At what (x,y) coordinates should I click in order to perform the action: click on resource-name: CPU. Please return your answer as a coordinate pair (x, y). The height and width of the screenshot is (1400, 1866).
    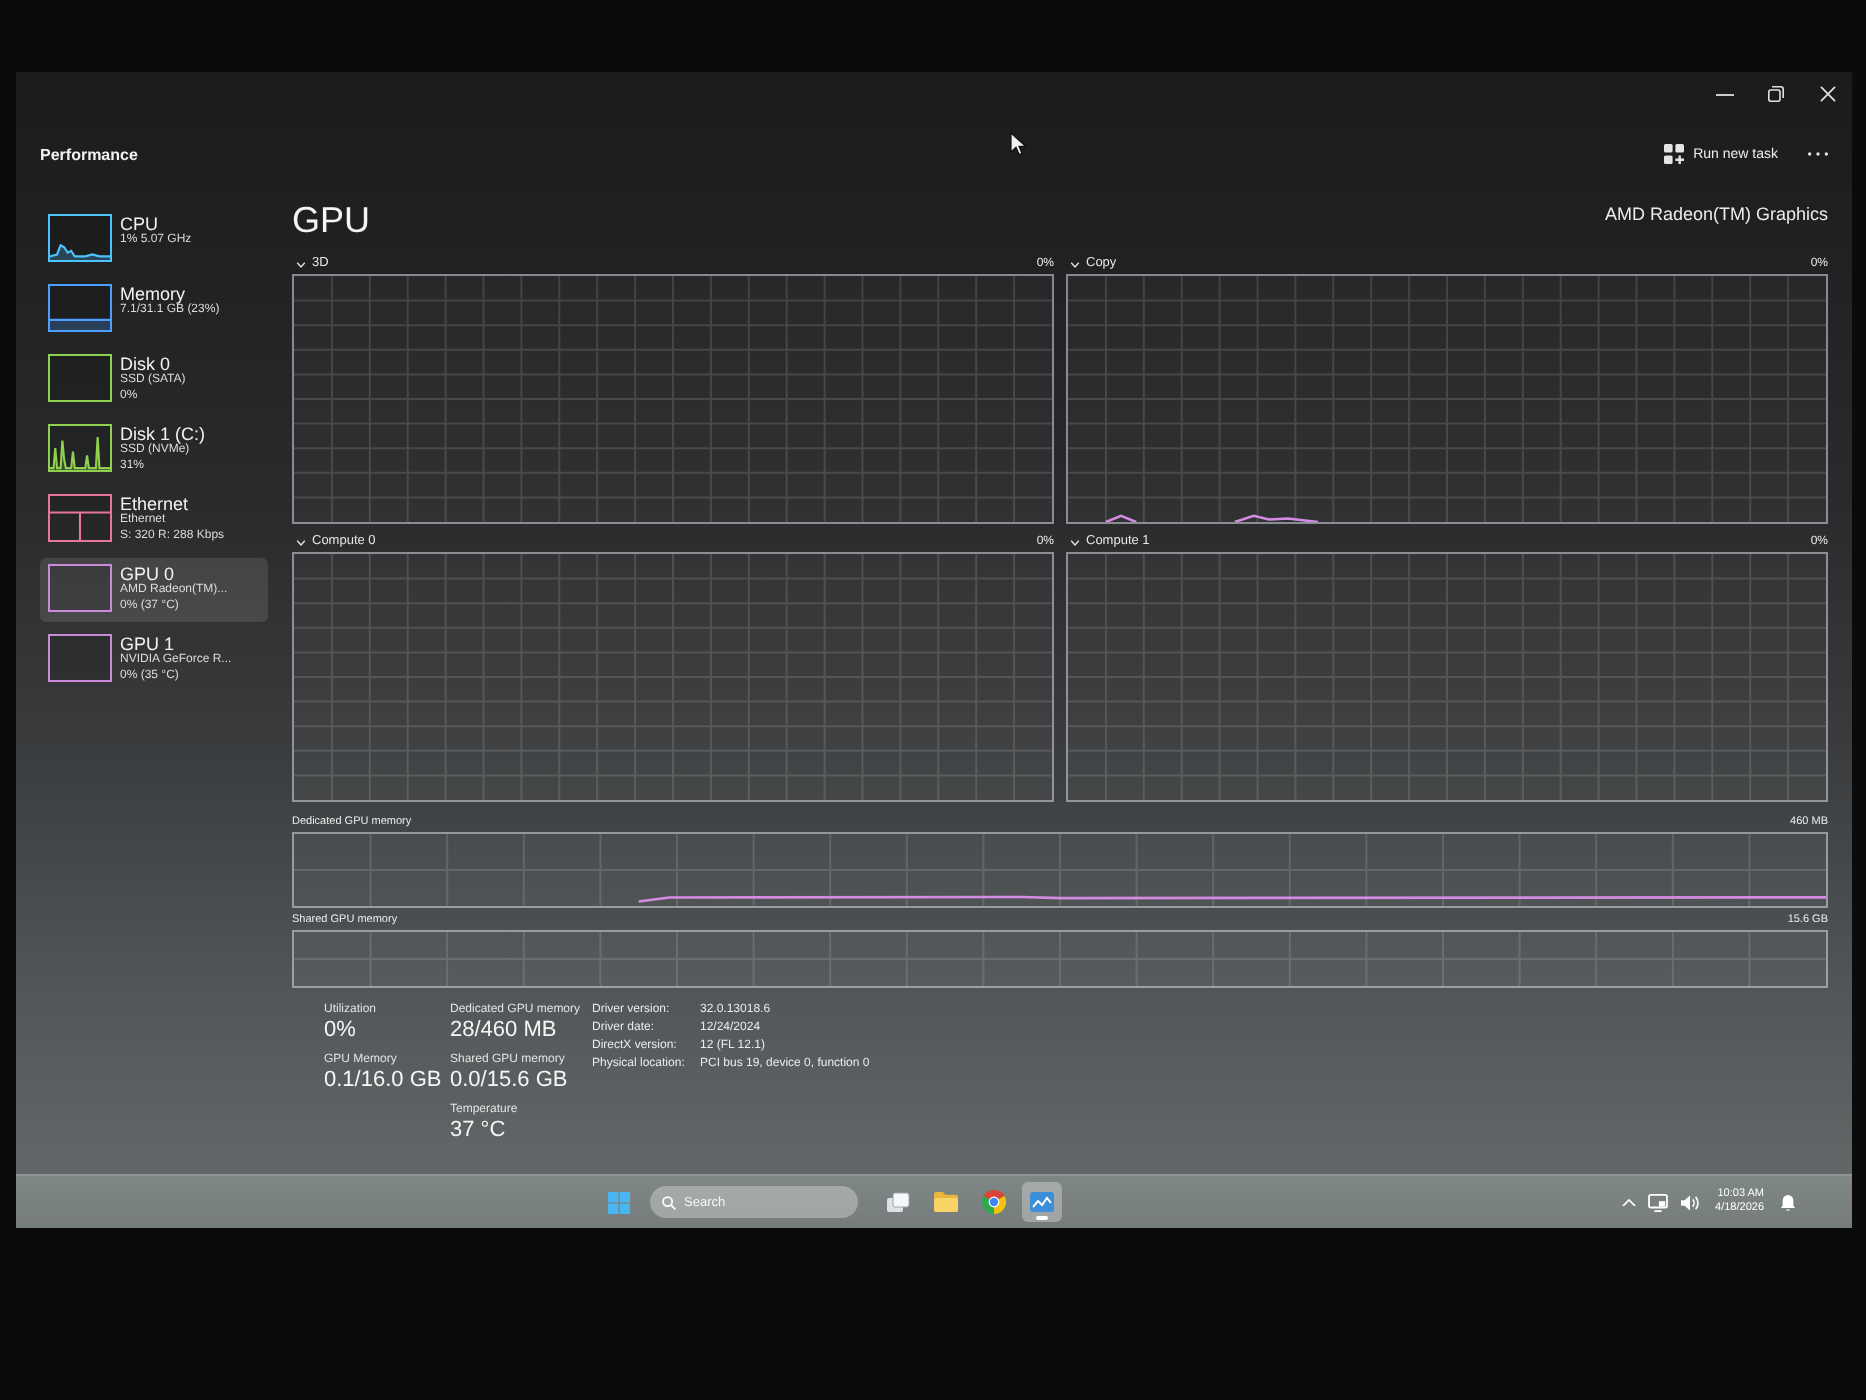
    Looking at the image, I should click on (139, 224).